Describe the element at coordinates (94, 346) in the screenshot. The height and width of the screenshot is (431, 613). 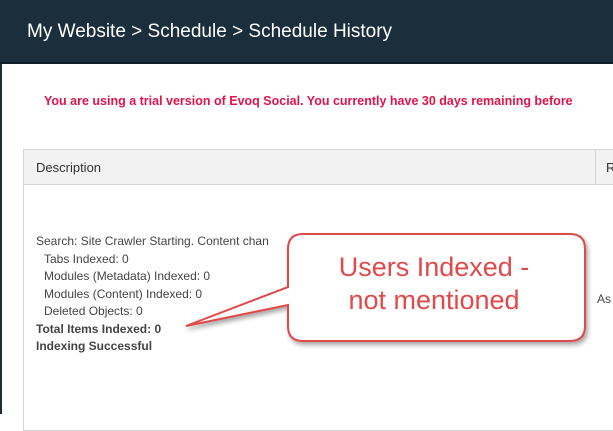
I see `log-line-status: Indexing Successful` at that location.